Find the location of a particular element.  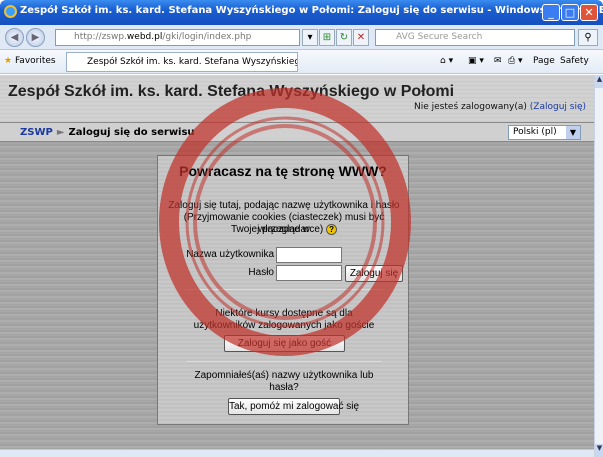

url-domain: webd.pl is located at coordinates (144, 37).